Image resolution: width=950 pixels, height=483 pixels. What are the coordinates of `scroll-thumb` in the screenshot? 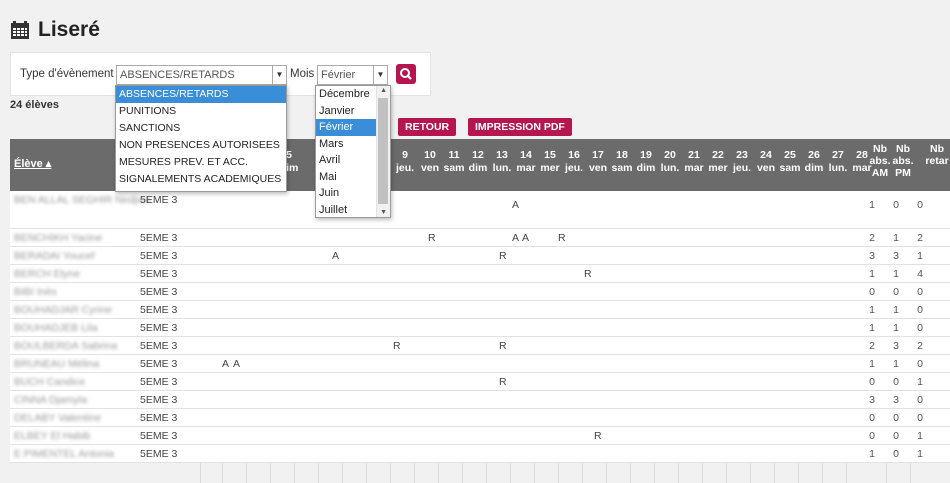 It's located at (383, 151).